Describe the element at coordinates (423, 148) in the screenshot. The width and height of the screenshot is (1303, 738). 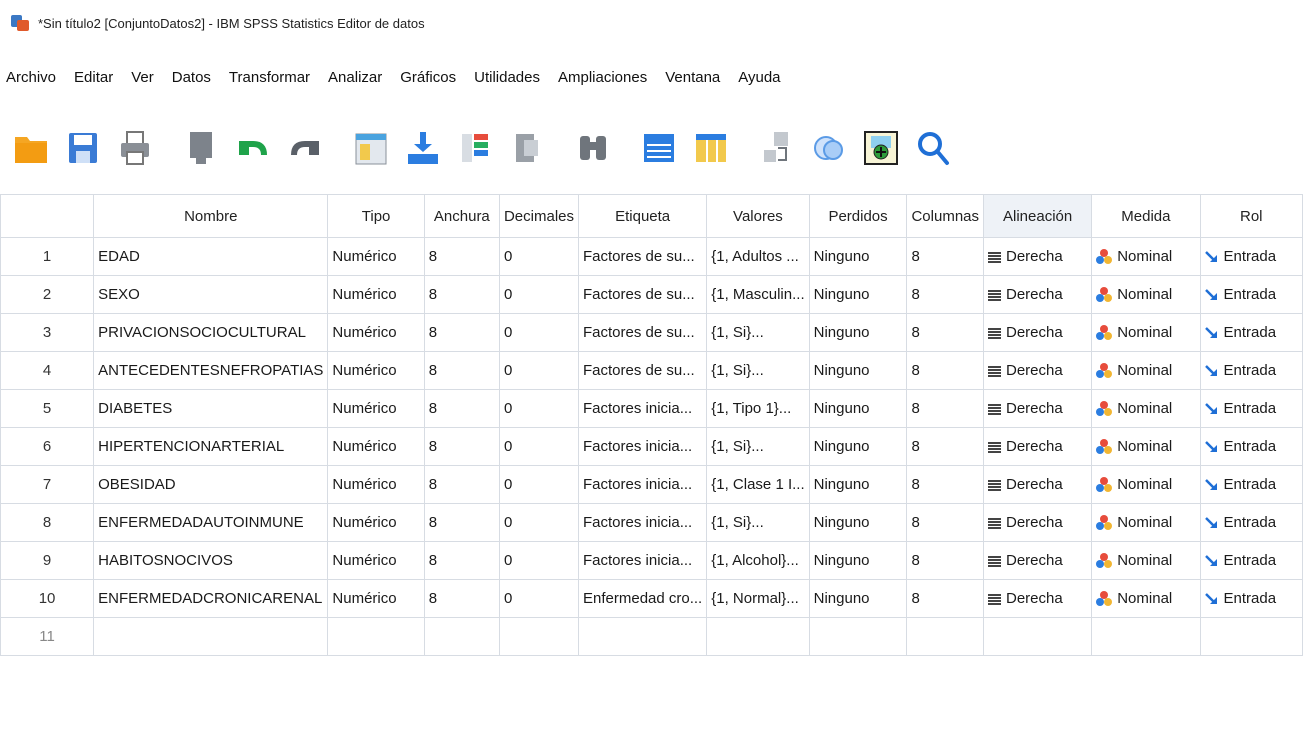
I see `goto-variable-icon` at that location.